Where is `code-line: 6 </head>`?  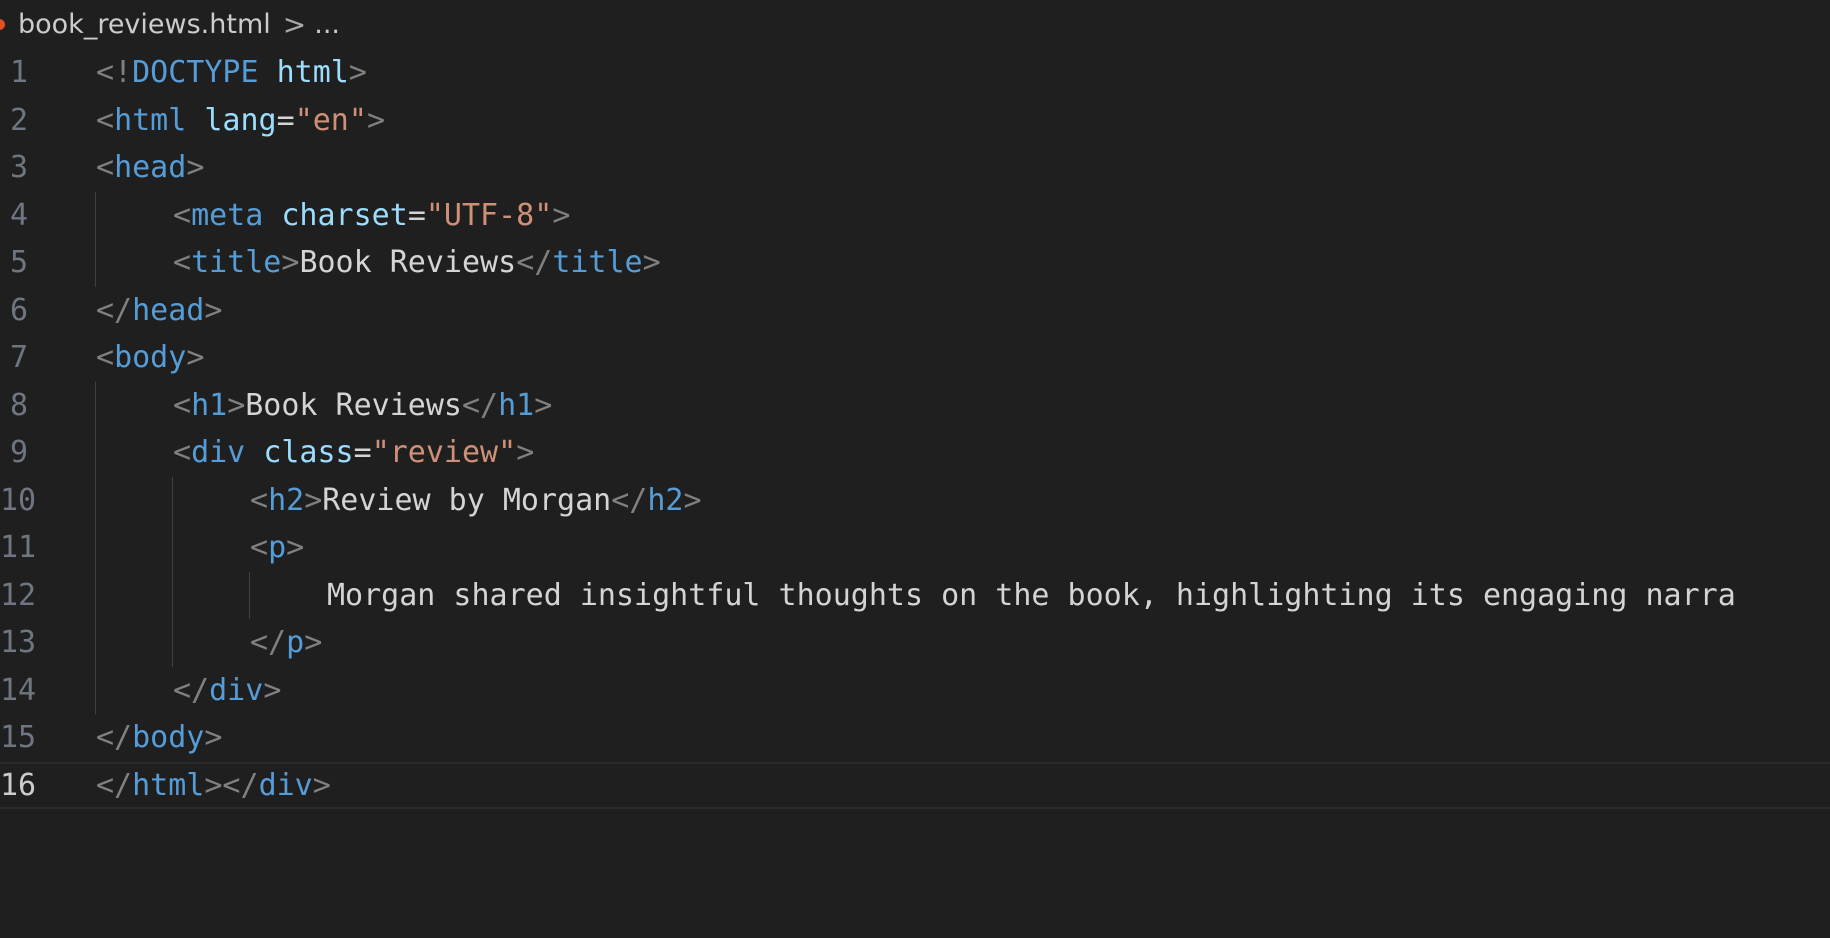
code-line: 6 </head> is located at coordinates (915, 311).